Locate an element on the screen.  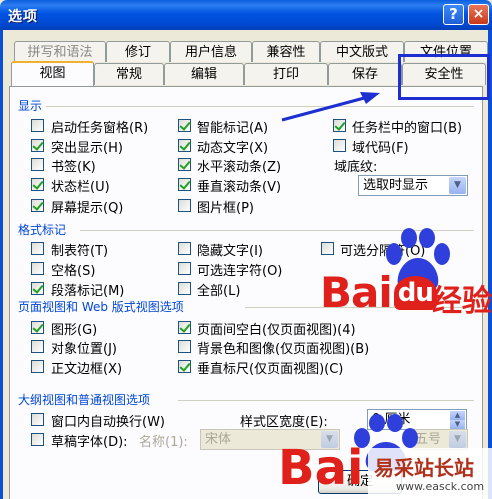
vertical-scrollbar-label: 垂直滚动条(V) is located at coordinates (239, 187).